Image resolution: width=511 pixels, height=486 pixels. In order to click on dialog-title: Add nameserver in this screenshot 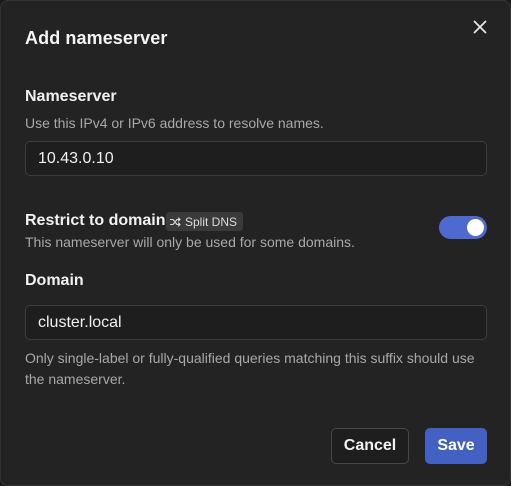, I will do `click(96, 38)`.